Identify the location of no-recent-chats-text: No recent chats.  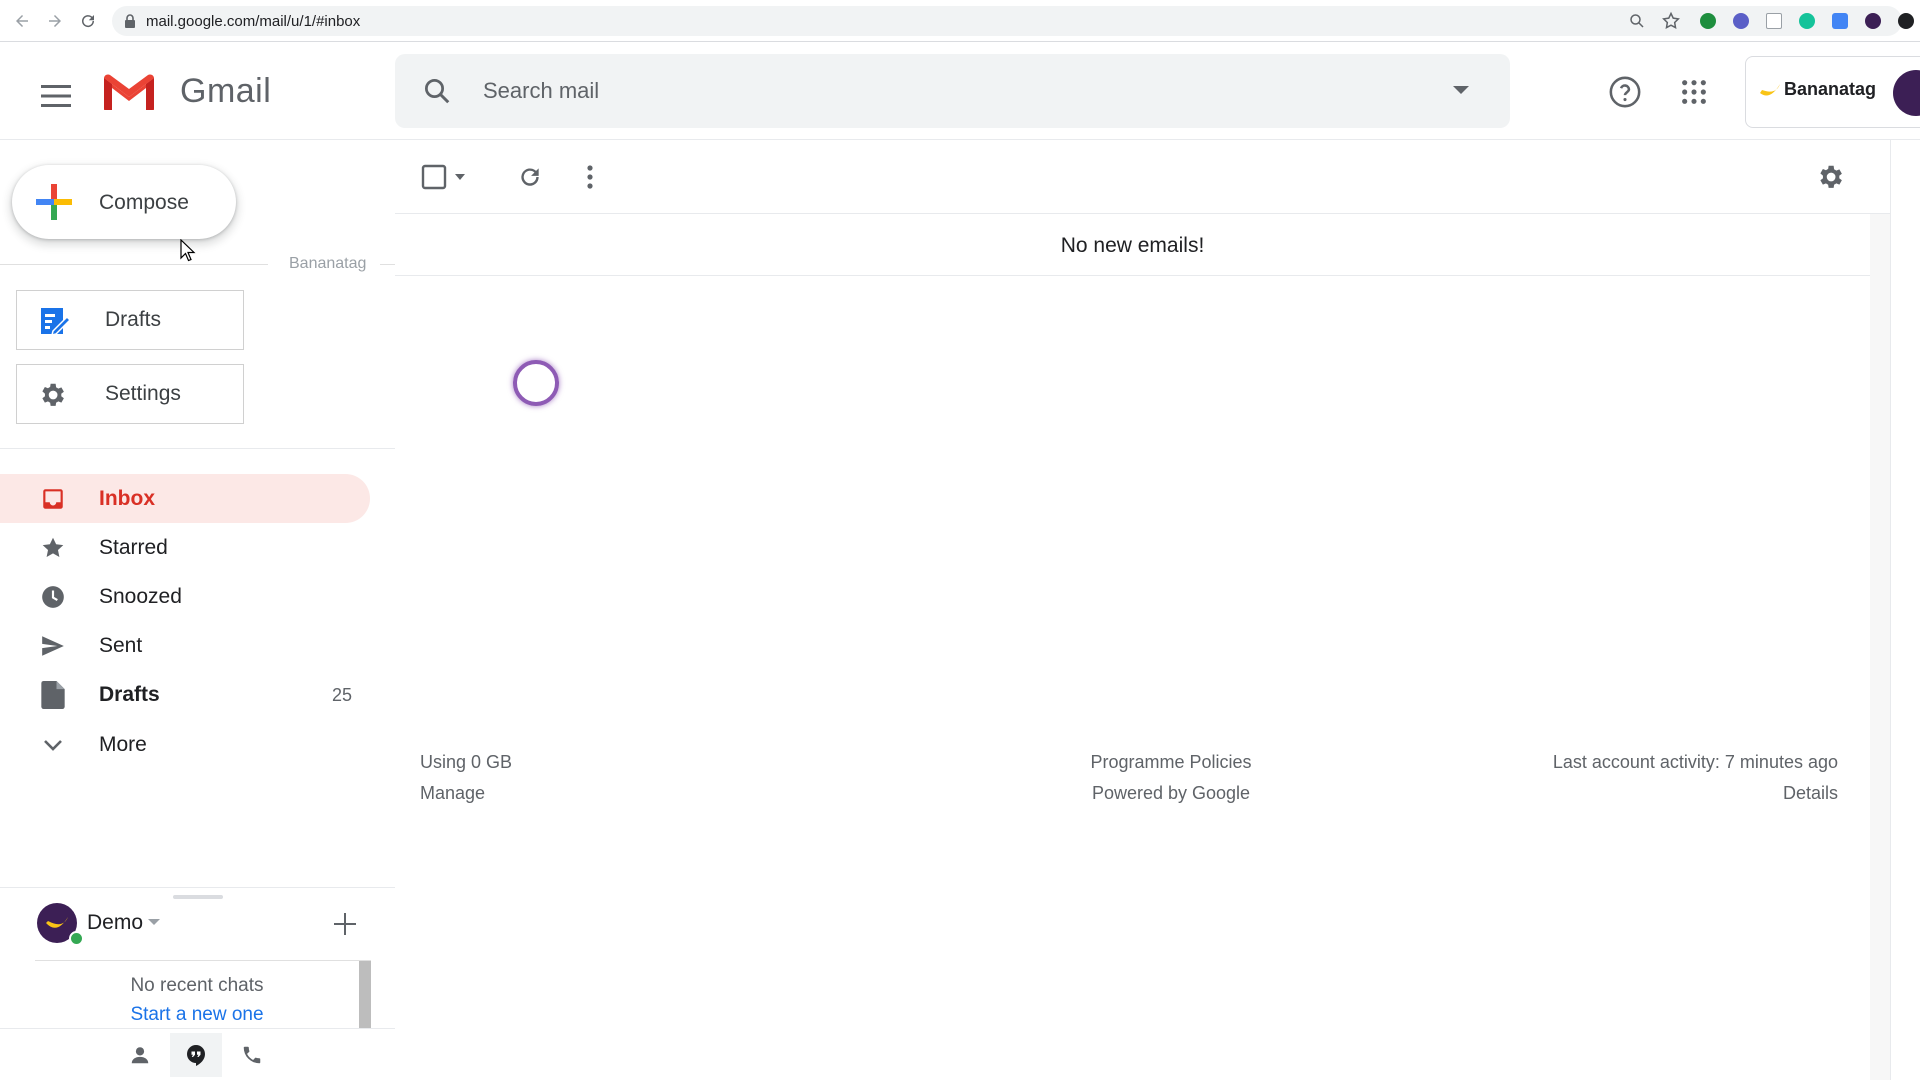
(197, 985).